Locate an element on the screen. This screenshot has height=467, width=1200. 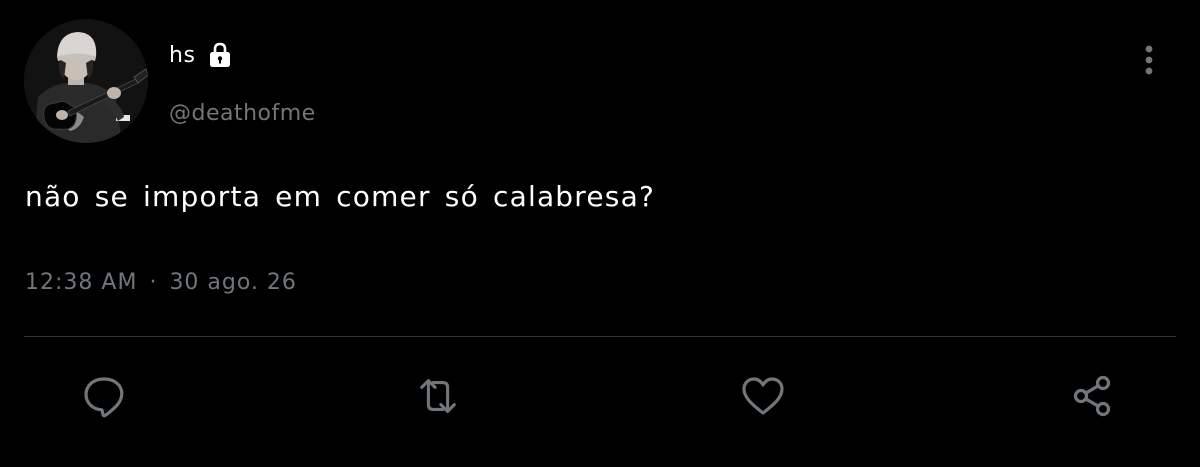
retweet-button is located at coordinates (438, 396).